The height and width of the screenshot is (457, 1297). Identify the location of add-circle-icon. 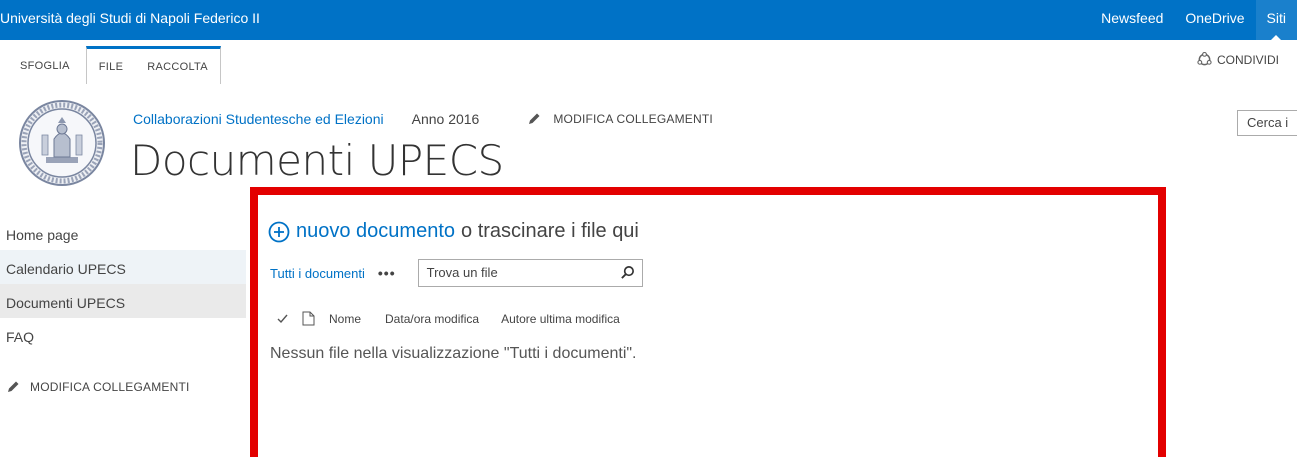
(279, 232).